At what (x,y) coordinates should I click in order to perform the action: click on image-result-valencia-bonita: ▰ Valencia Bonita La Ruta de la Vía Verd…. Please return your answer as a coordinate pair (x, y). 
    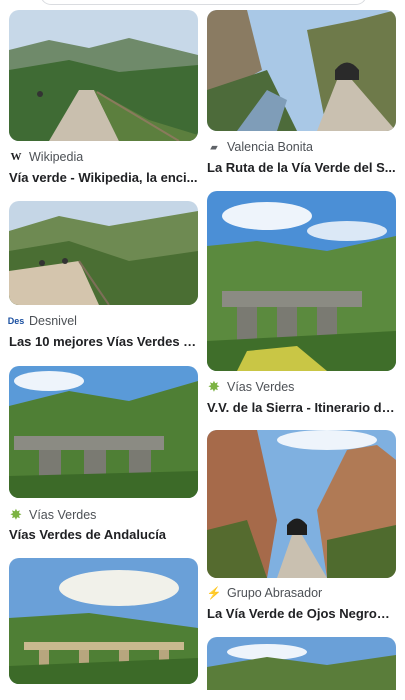
    Looking at the image, I should click on (301, 95).